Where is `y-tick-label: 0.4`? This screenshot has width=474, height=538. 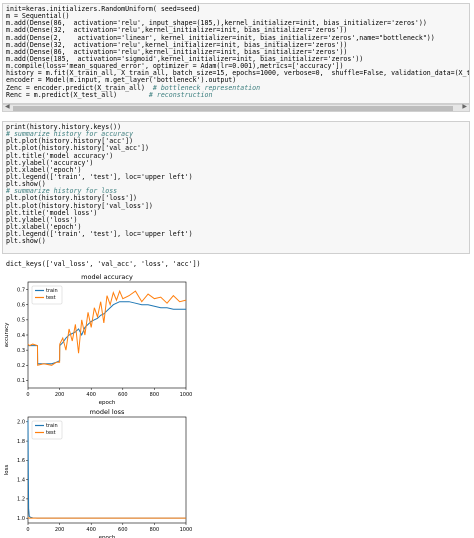
y-tick-label: 0.4 is located at coordinates (21, 336).